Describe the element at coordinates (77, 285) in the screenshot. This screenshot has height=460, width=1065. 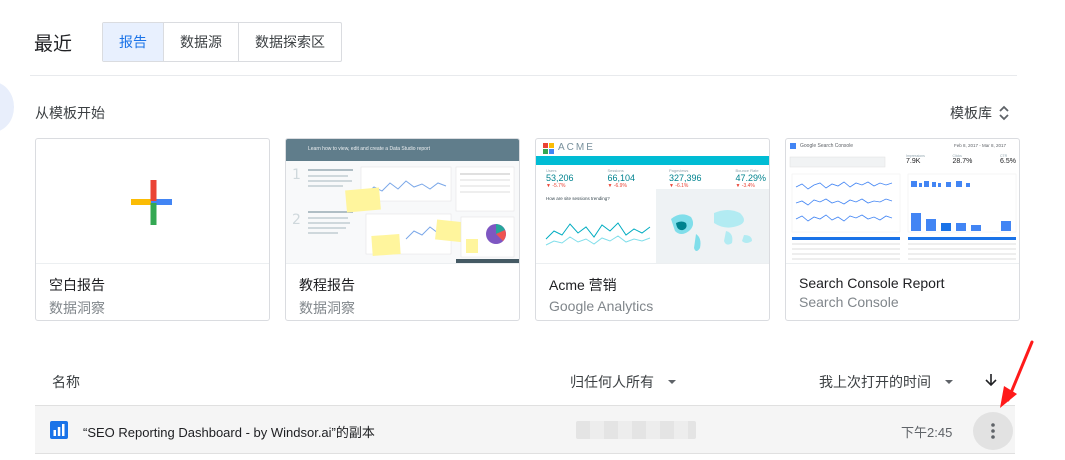
I see `card-name: 空白报告` at that location.